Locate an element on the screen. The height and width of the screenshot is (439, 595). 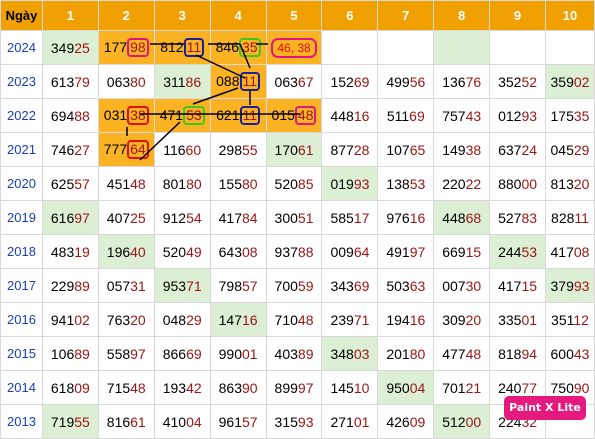
number-head: 448 is located at coordinates (342, 115).